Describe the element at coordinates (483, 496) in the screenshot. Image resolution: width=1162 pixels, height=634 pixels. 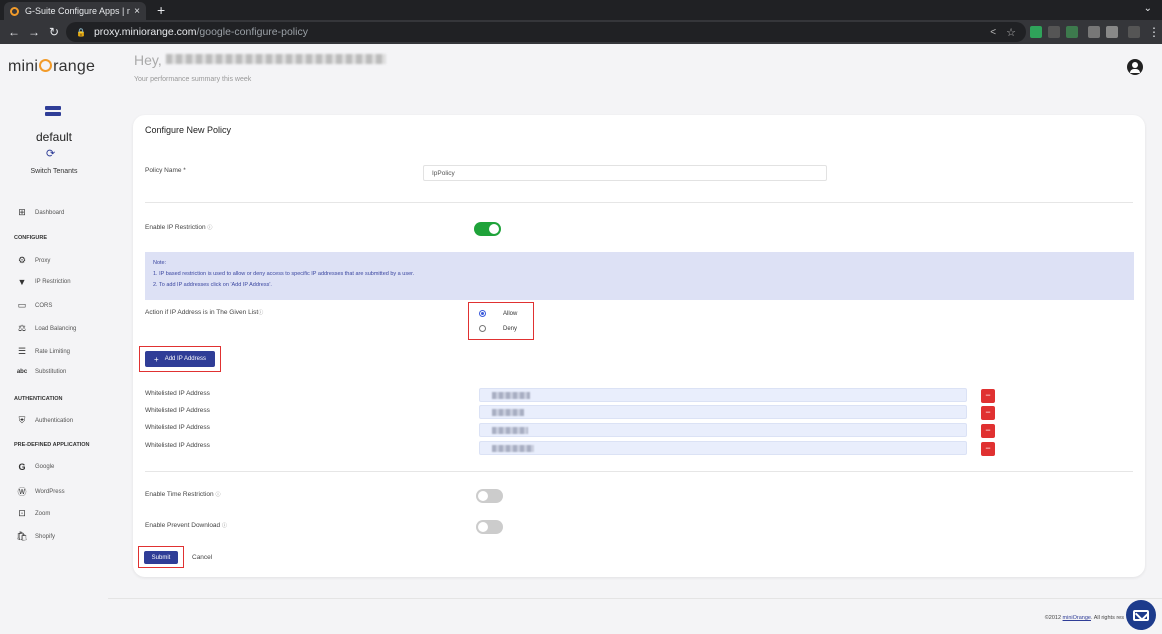
I see `toggle-knob` at that location.